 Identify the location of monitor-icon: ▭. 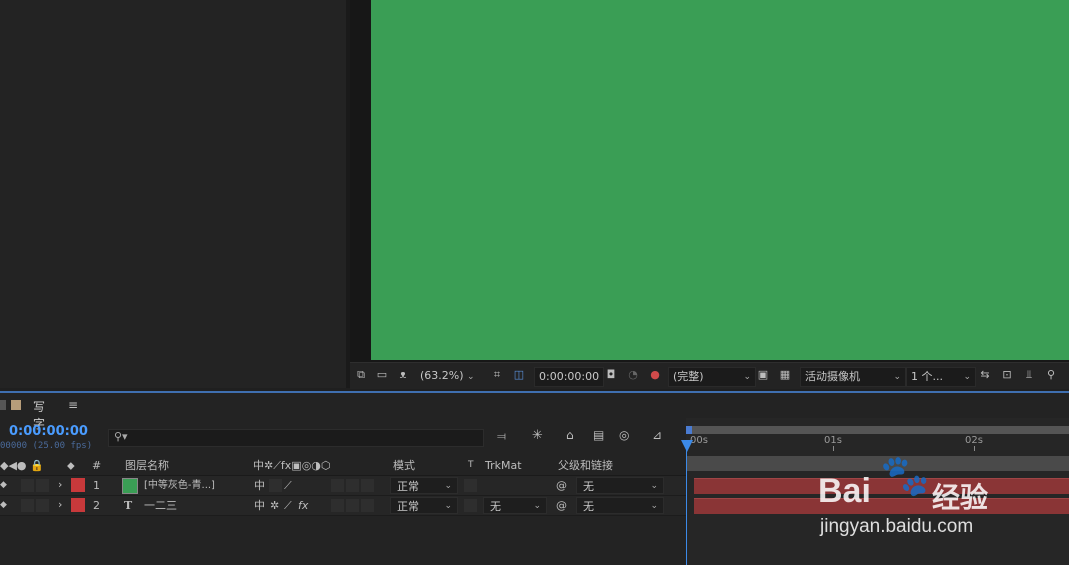
(382, 375).